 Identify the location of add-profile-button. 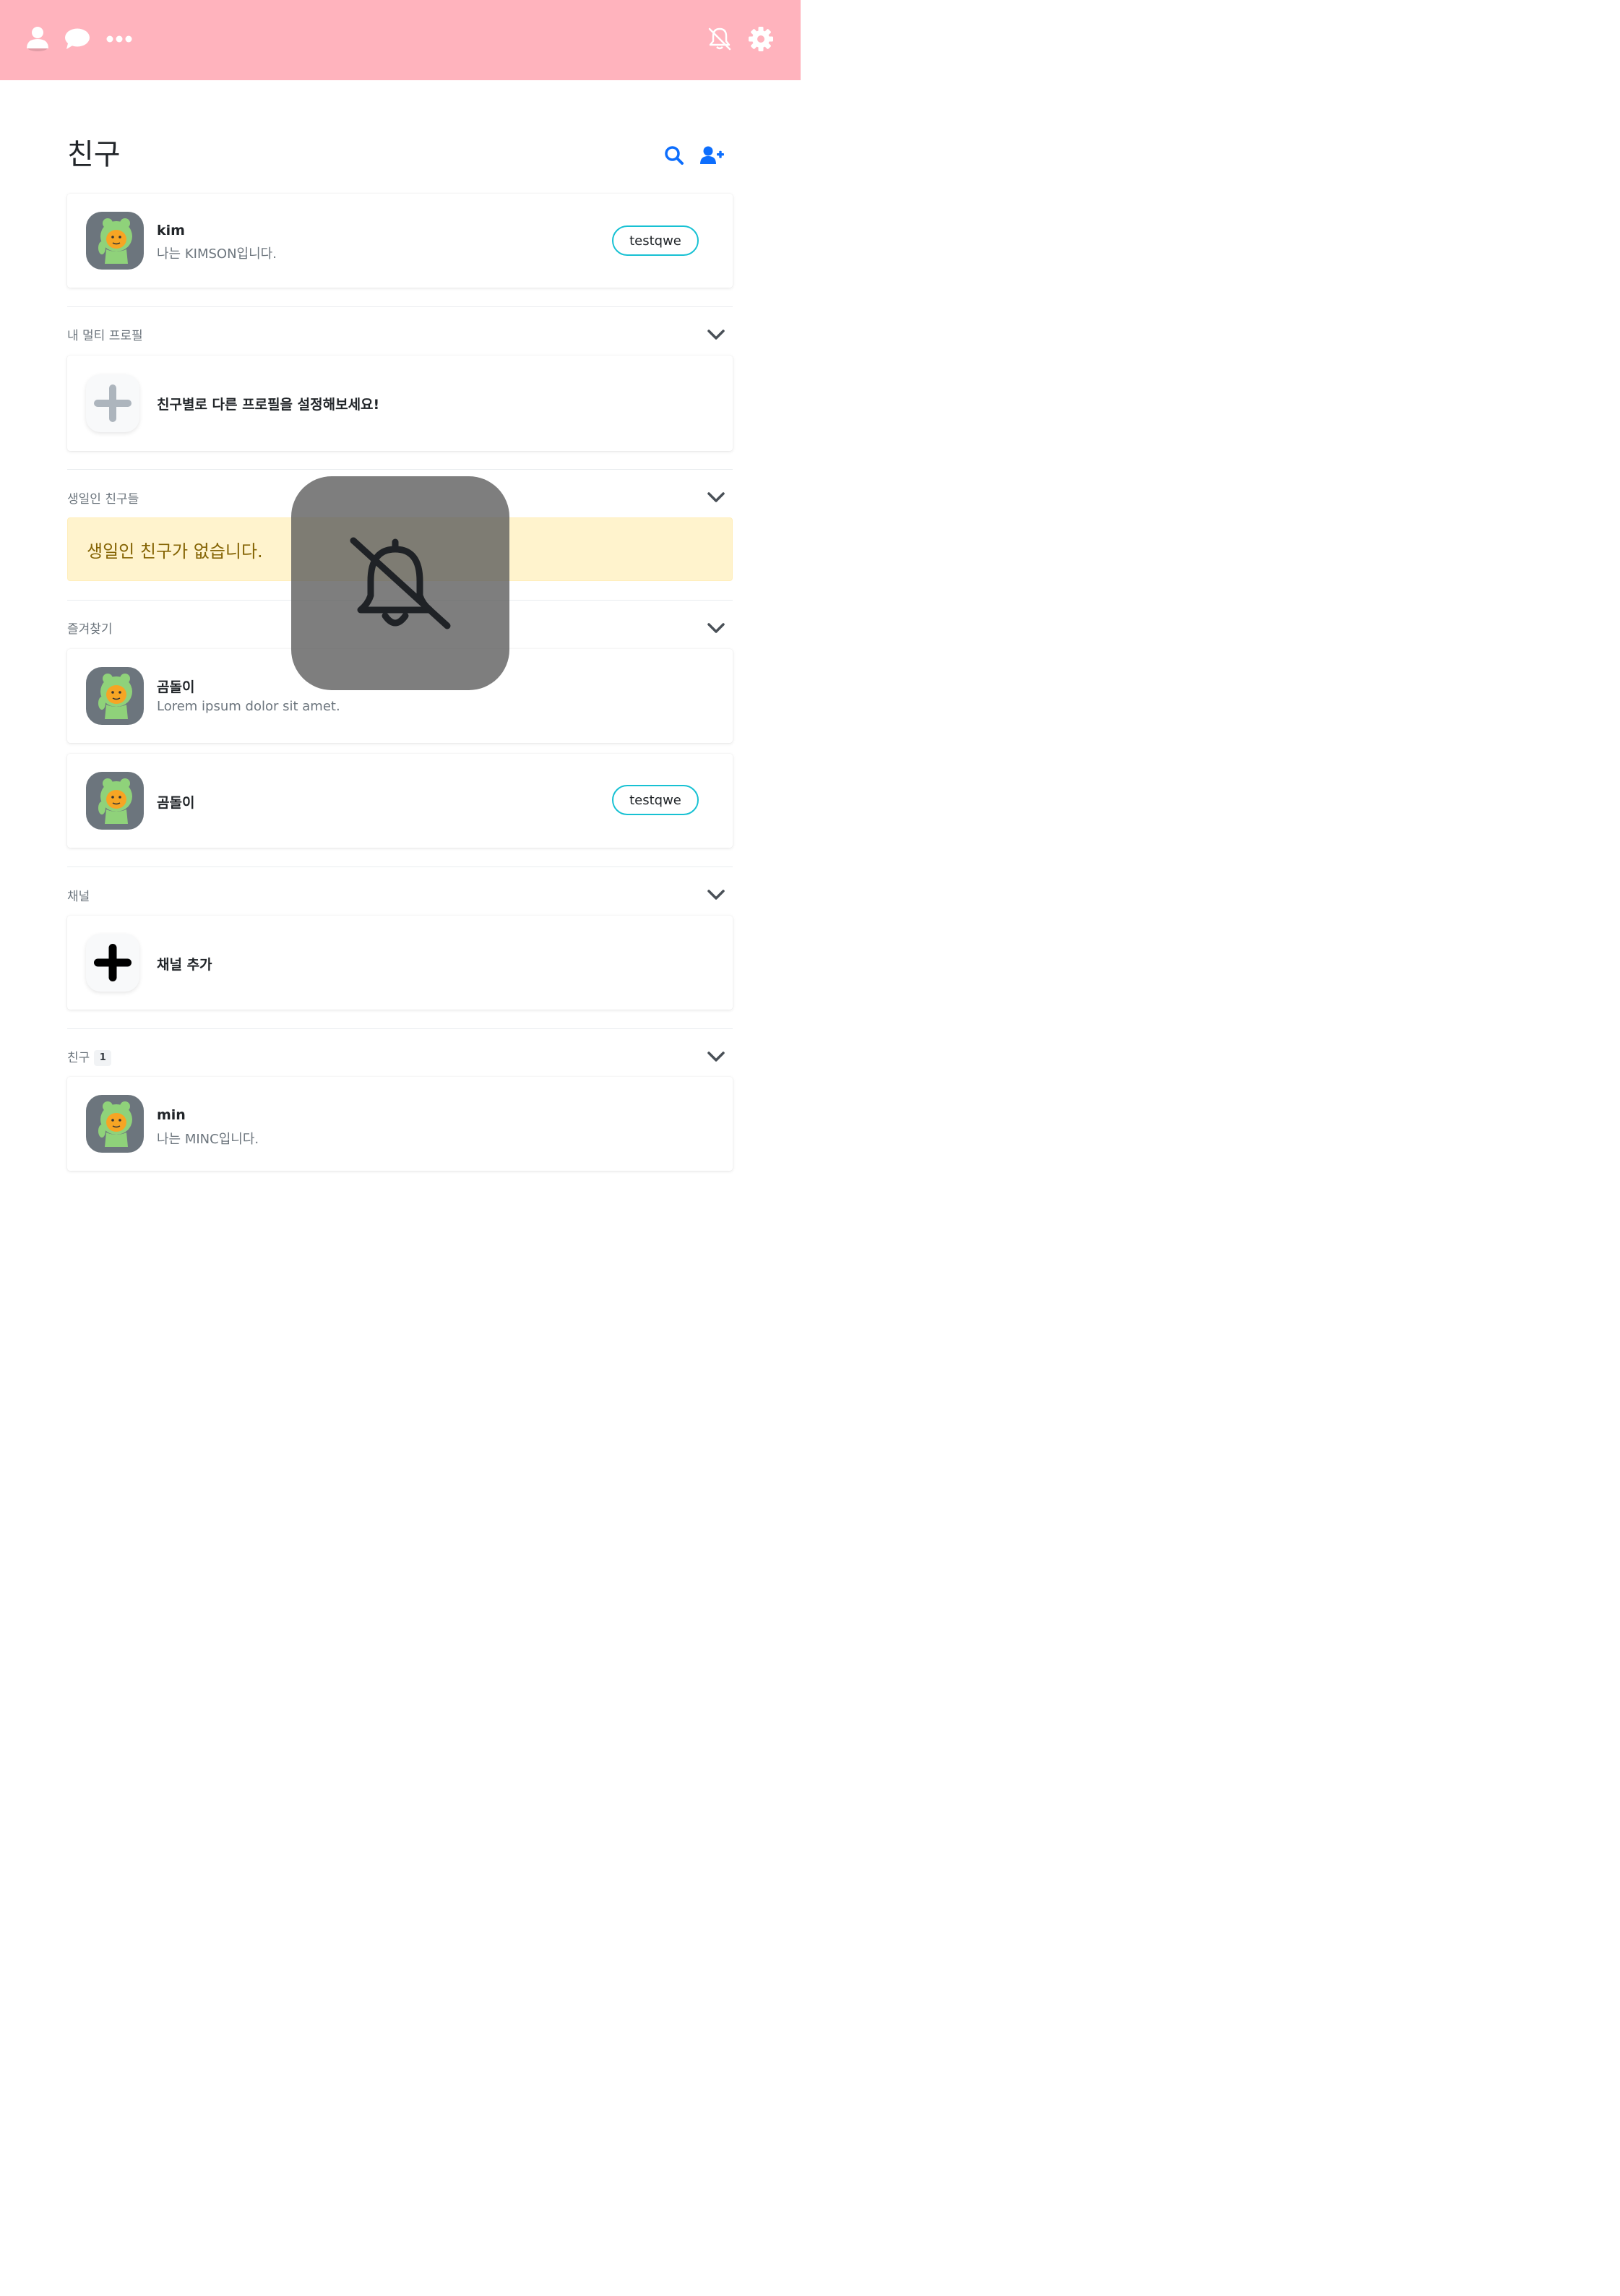
(113, 403).